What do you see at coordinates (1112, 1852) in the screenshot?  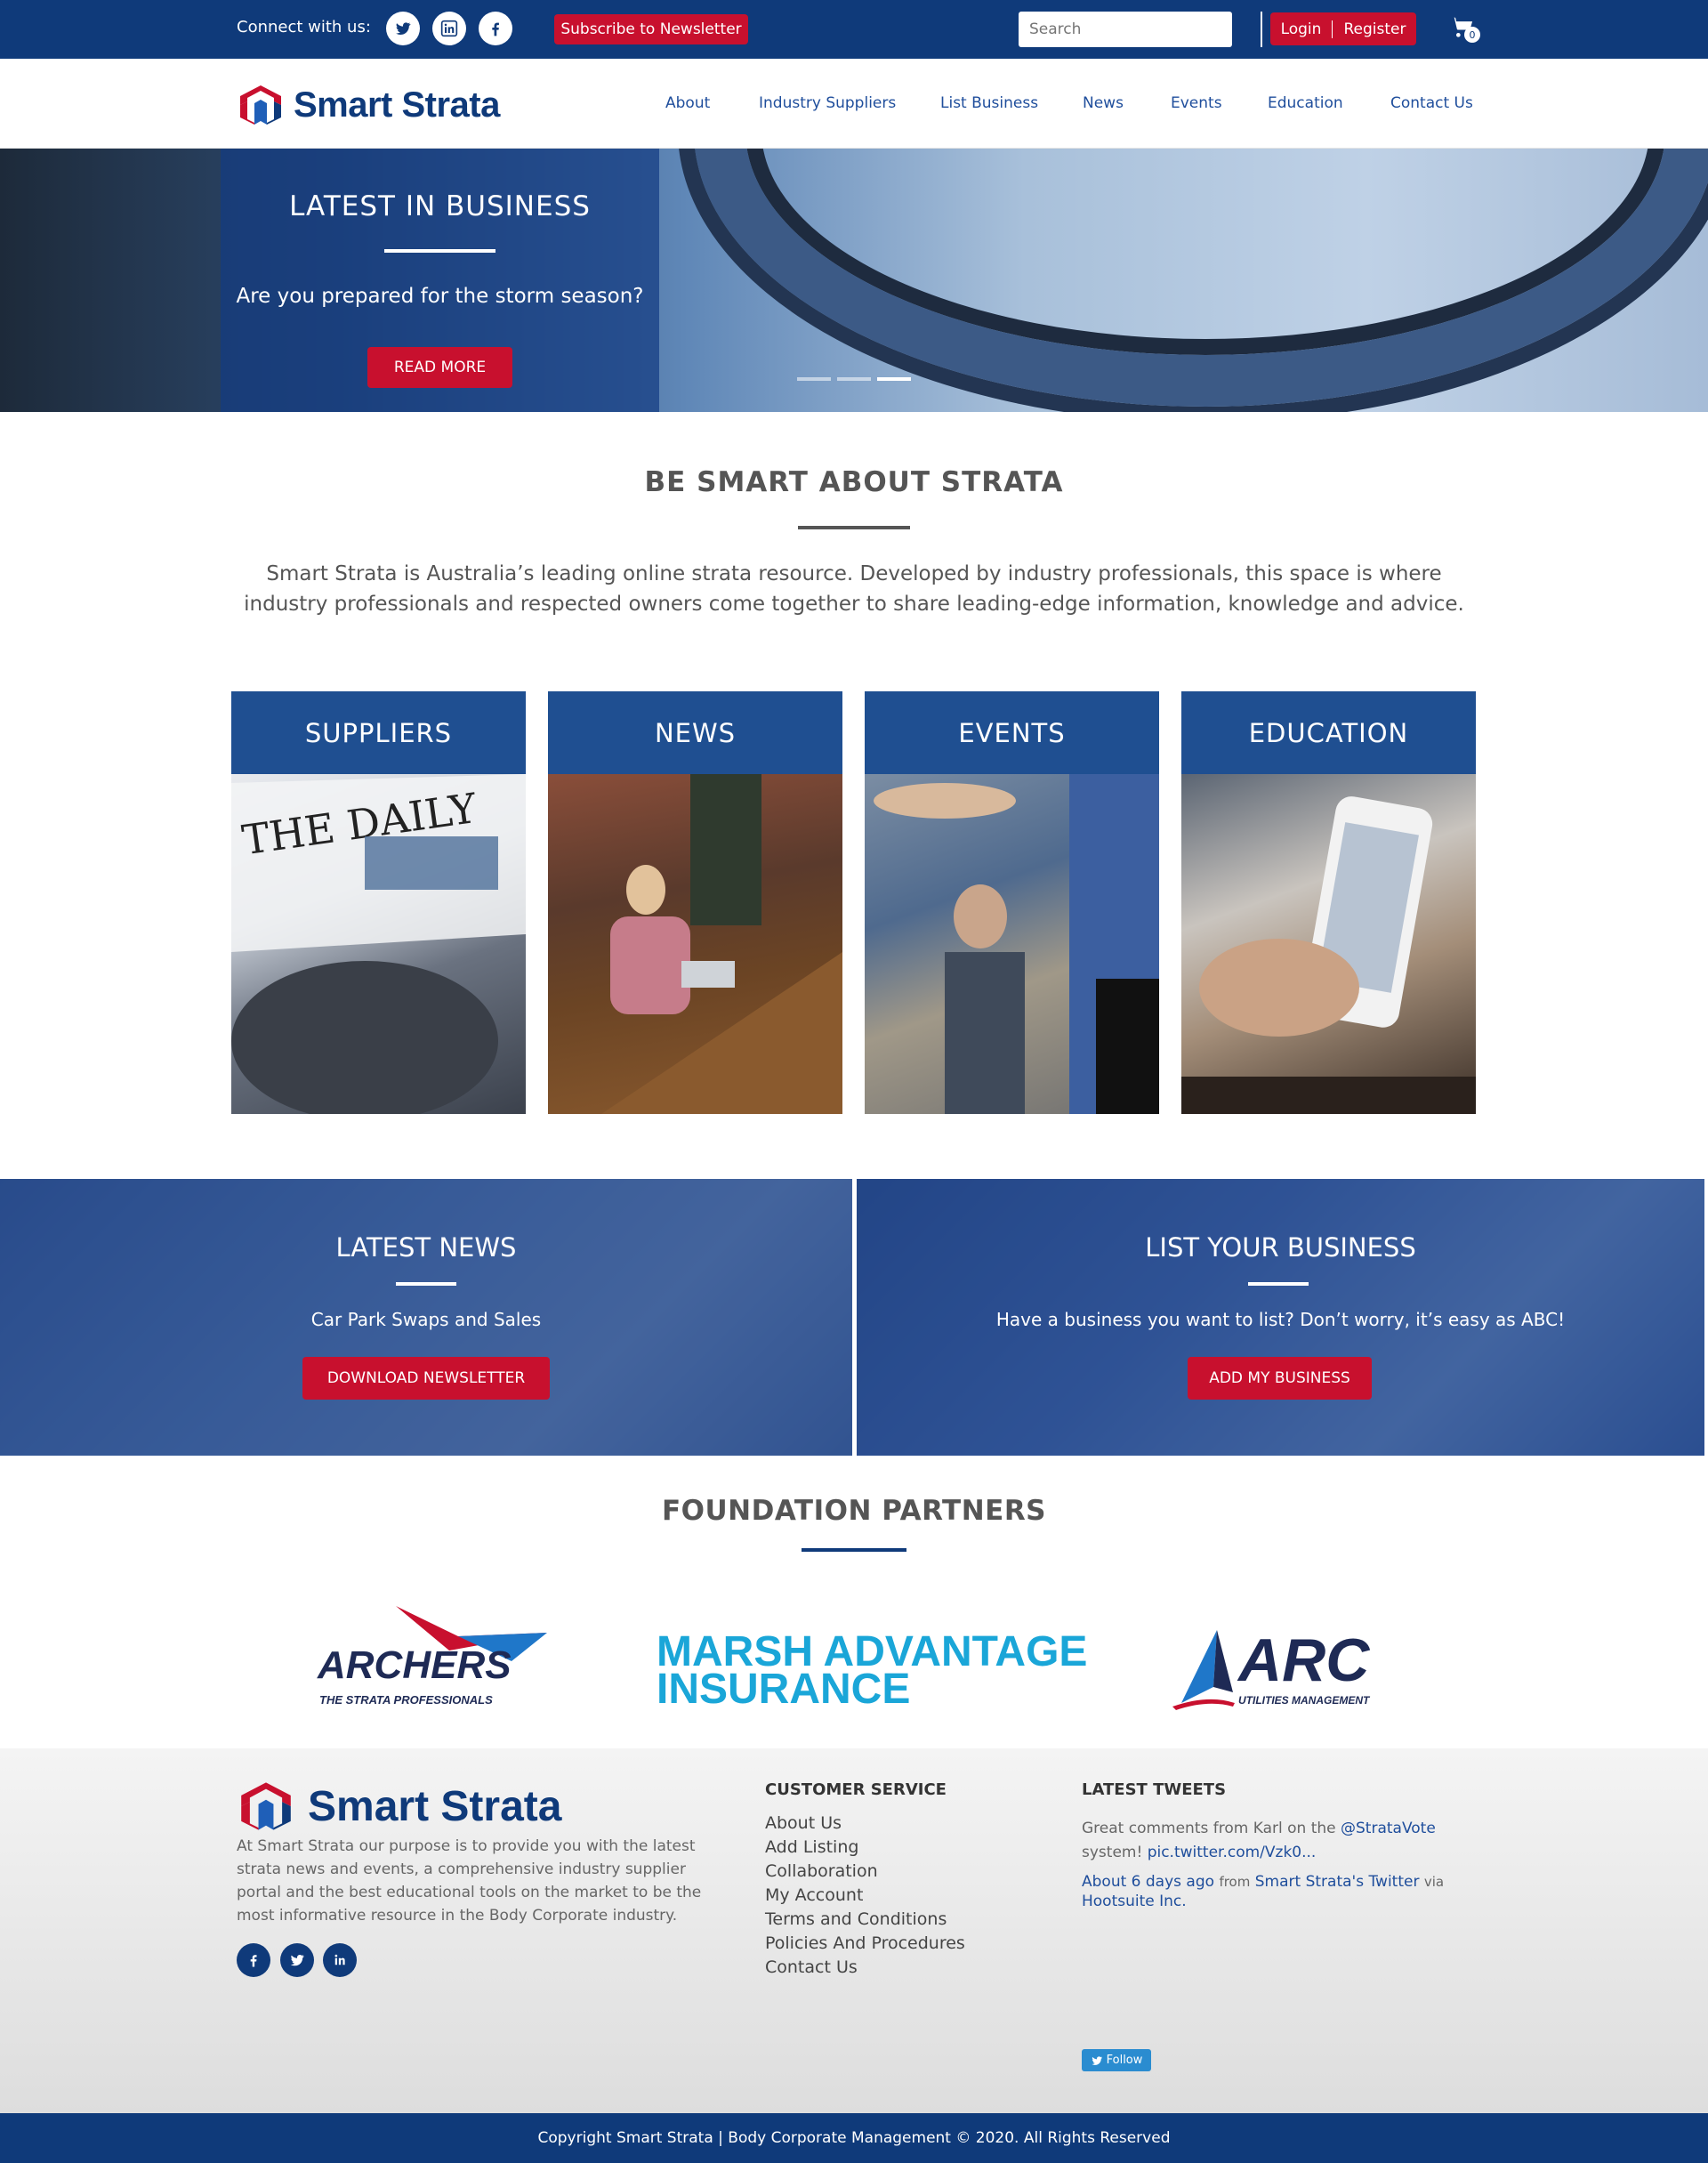 I see `tweet-text-post: system!` at bounding box center [1112, 1852].